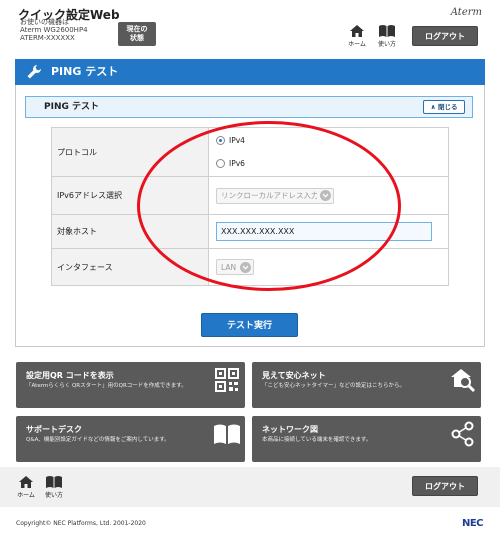 This screenshot has height=544, width=500. Describe the element at coordinates (44, 22) in the screenshot. I see `device-label: お使いの機器は` at that location.